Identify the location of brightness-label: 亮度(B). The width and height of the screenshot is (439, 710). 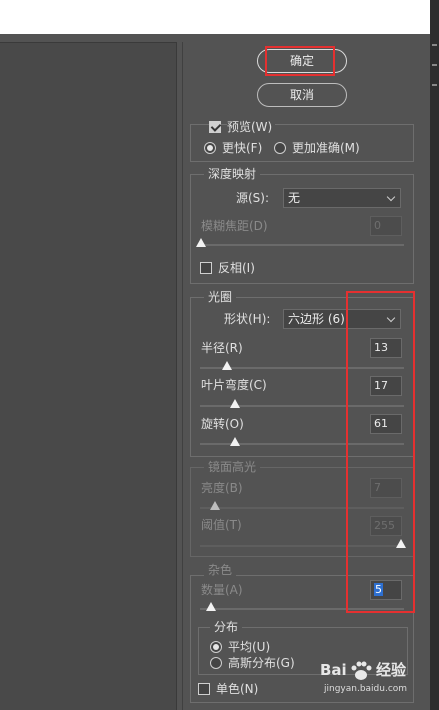
(222, 488).